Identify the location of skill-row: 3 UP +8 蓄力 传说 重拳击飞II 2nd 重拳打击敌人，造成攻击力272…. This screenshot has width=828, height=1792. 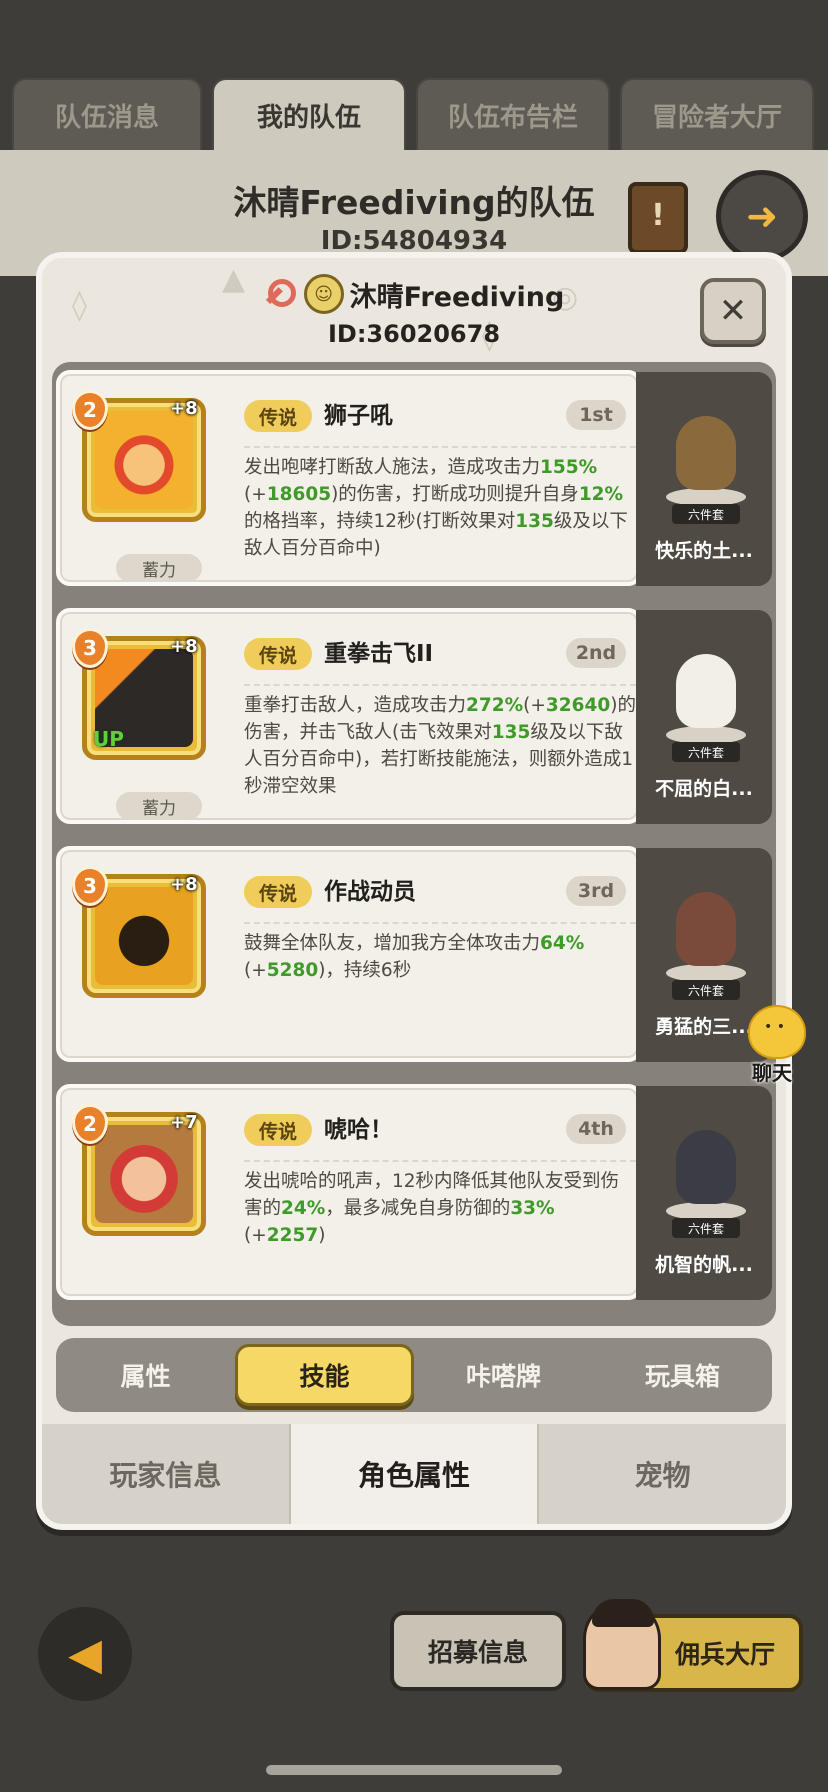
(414, 717).